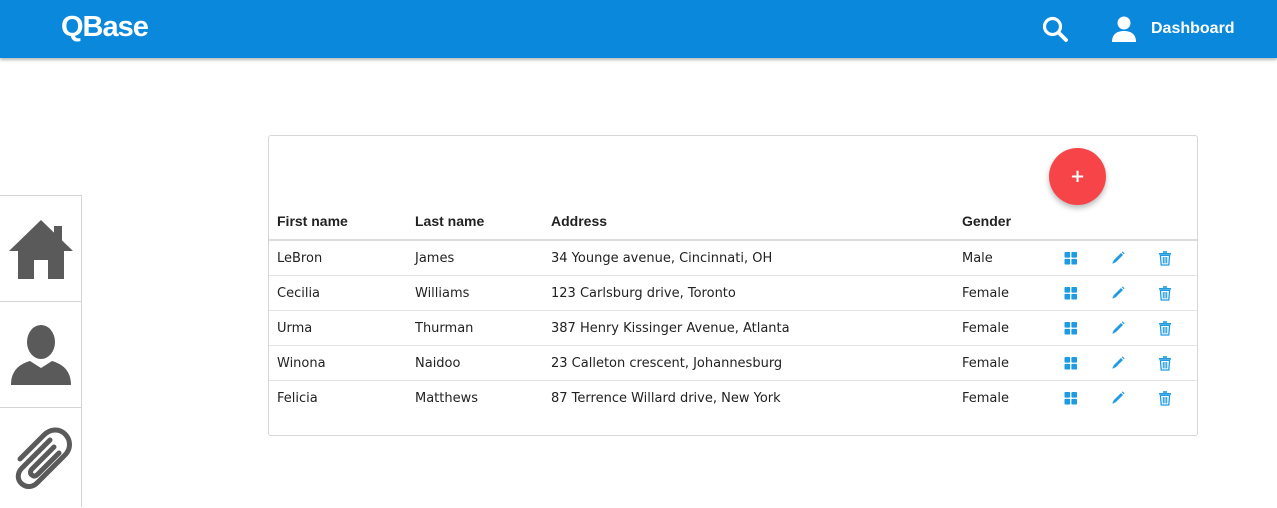  Describe the element at coordinates (666, 398) in the screenshot. I see `cell-address: 87 Terrence Willard drive, New York` at that location.